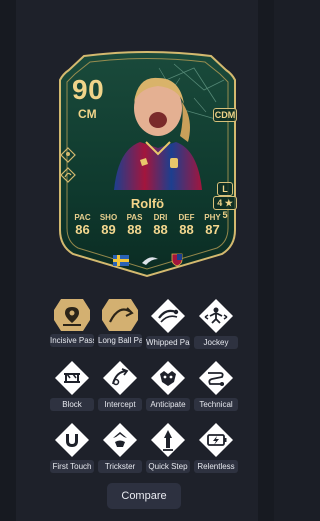  Describe the element at coordinates (216, 316) in the screenshot. I see `jockey-icon` at that location.